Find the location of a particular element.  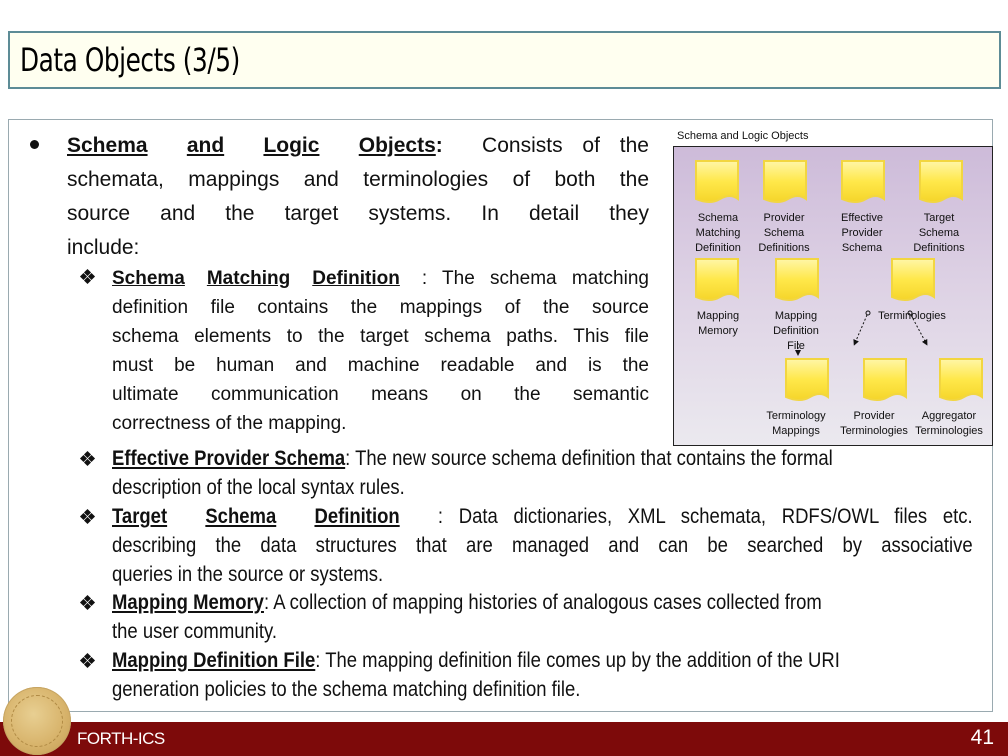

label-line: Definition is located at coordinates (796, 331).